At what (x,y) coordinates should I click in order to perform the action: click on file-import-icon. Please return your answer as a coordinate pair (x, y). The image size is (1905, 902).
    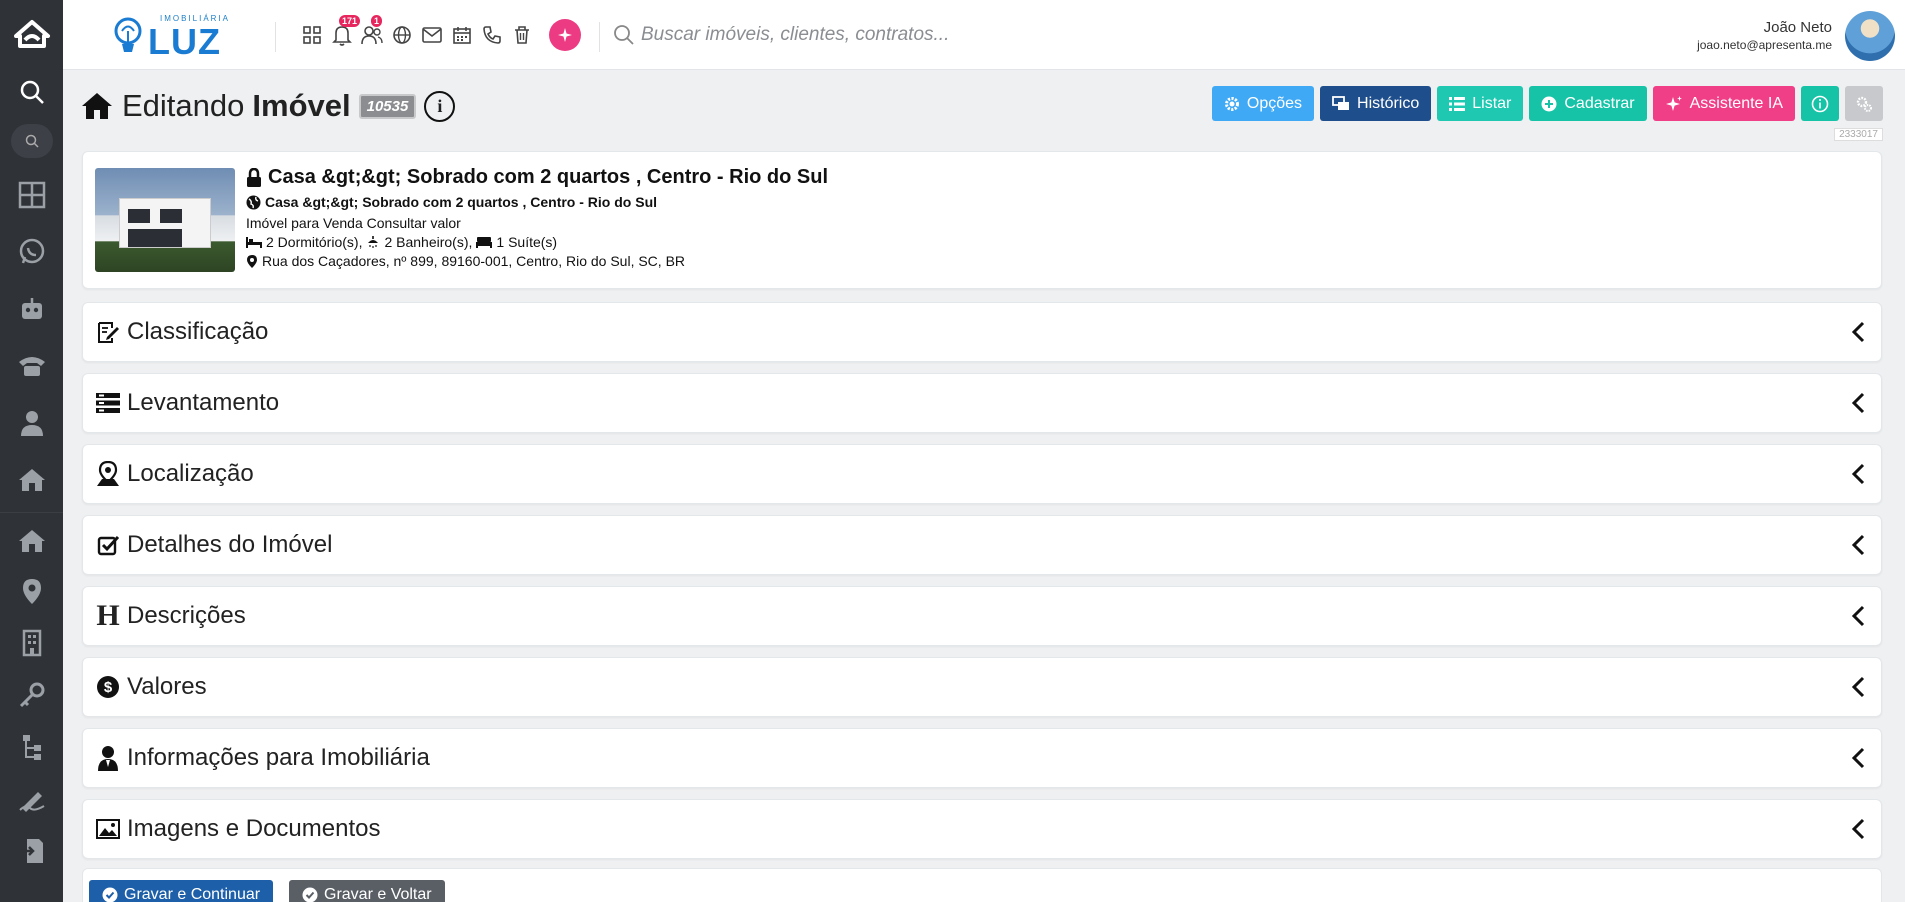
    Looking at the image, I should click on (31, 851).